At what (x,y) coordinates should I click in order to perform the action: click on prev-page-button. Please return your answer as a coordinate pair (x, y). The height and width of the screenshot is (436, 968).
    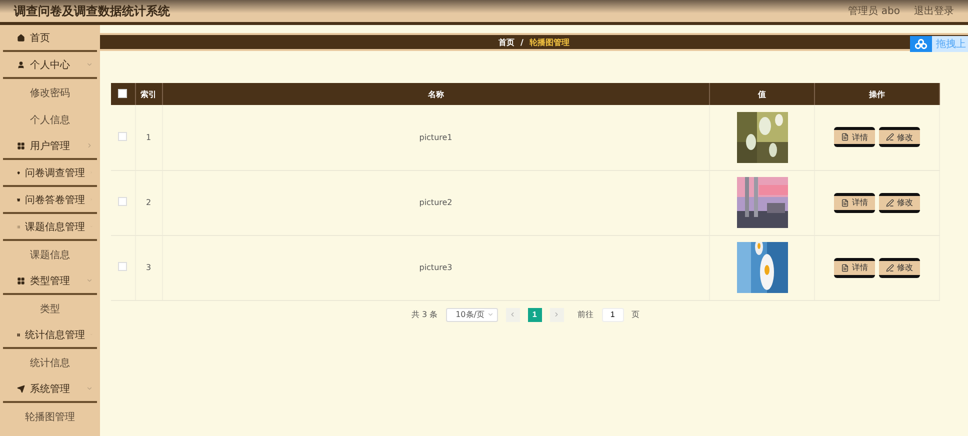
    Looking at the image, I should click on (513, 315).